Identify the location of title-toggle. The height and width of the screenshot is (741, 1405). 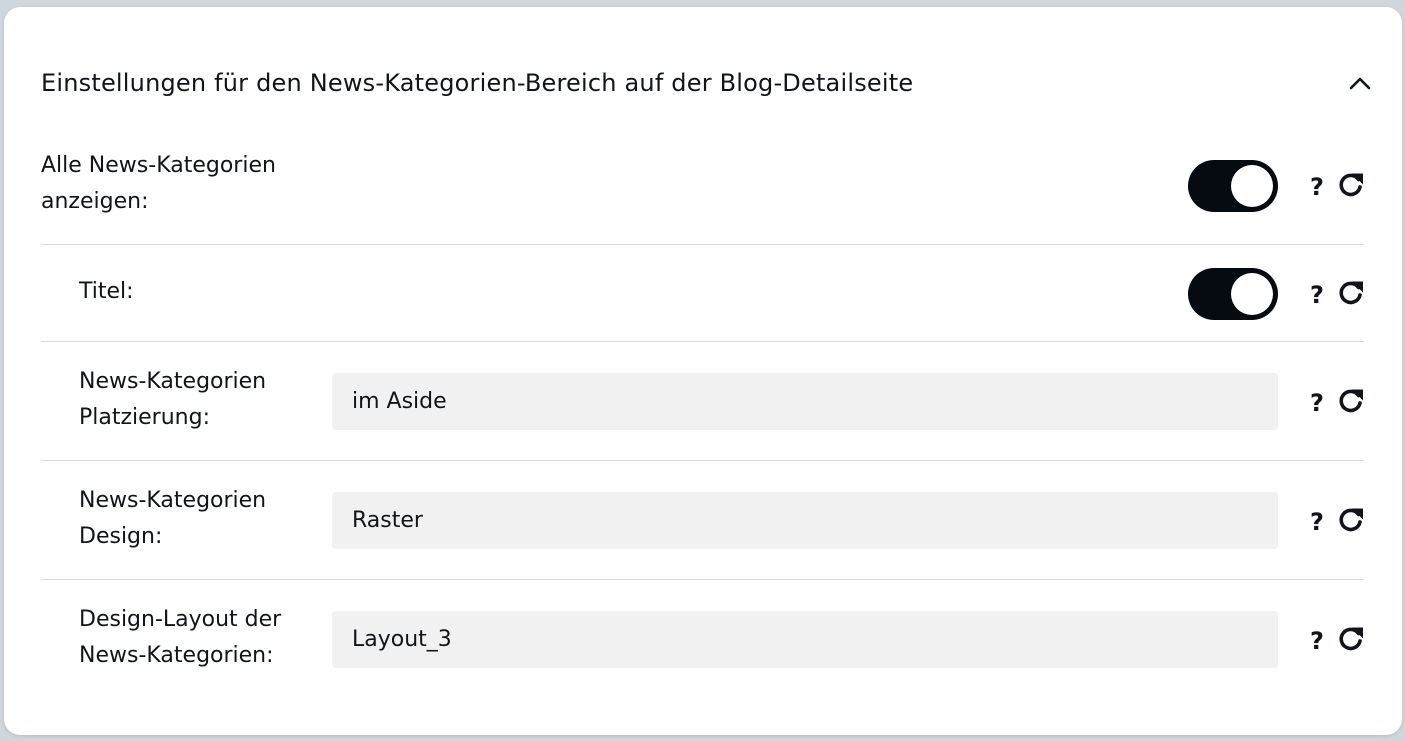
(1233, 294).